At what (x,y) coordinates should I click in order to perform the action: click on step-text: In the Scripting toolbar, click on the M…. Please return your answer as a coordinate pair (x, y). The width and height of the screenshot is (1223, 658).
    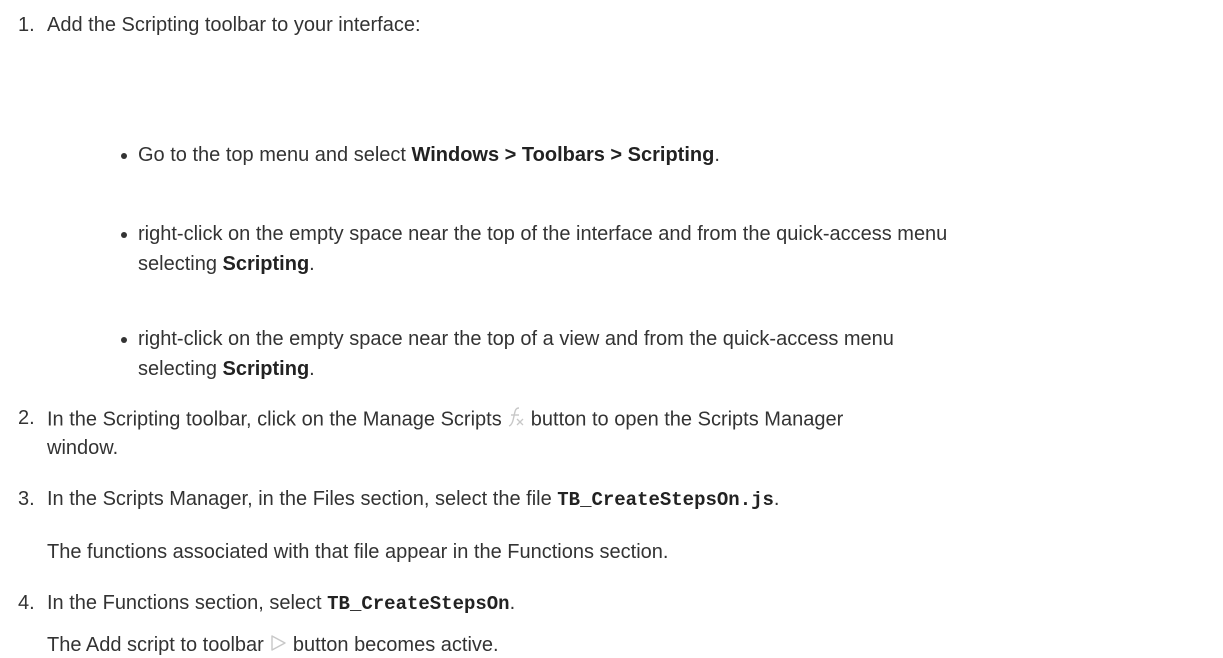
    Looking at the image, I should click on (445, 420).